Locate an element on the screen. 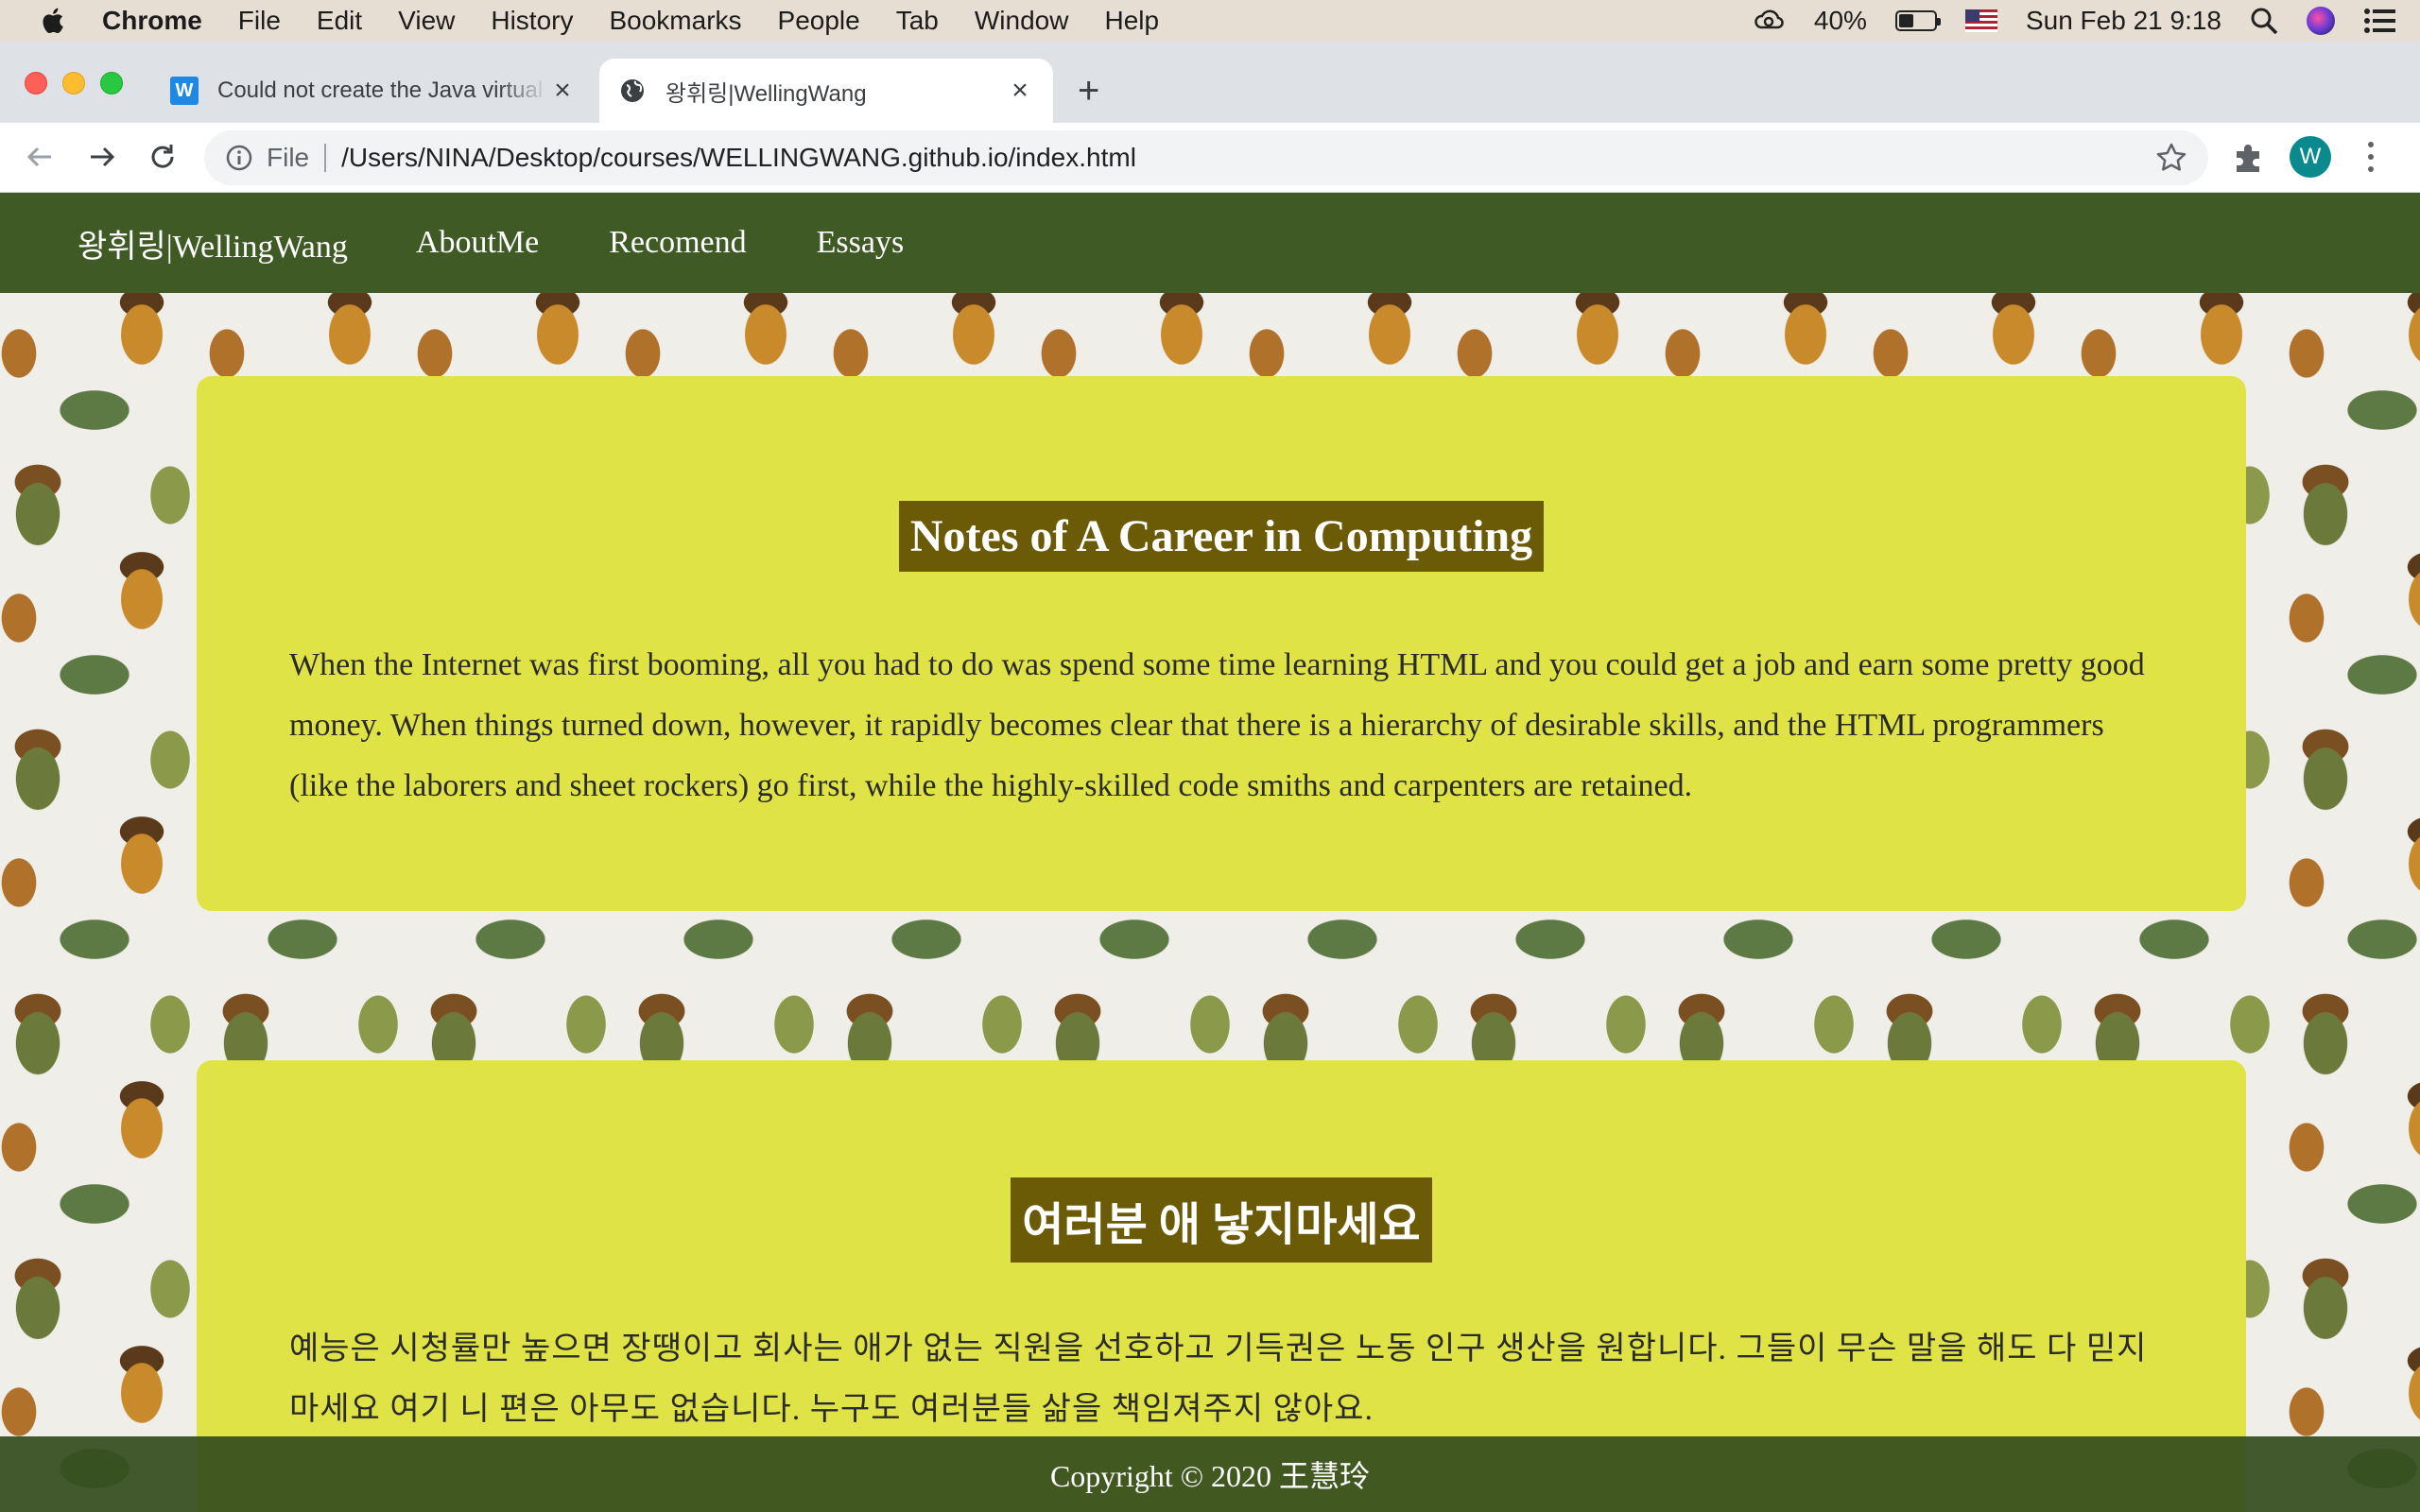  nav-link-recomend: Recomend is located at coordinates (678, 243).